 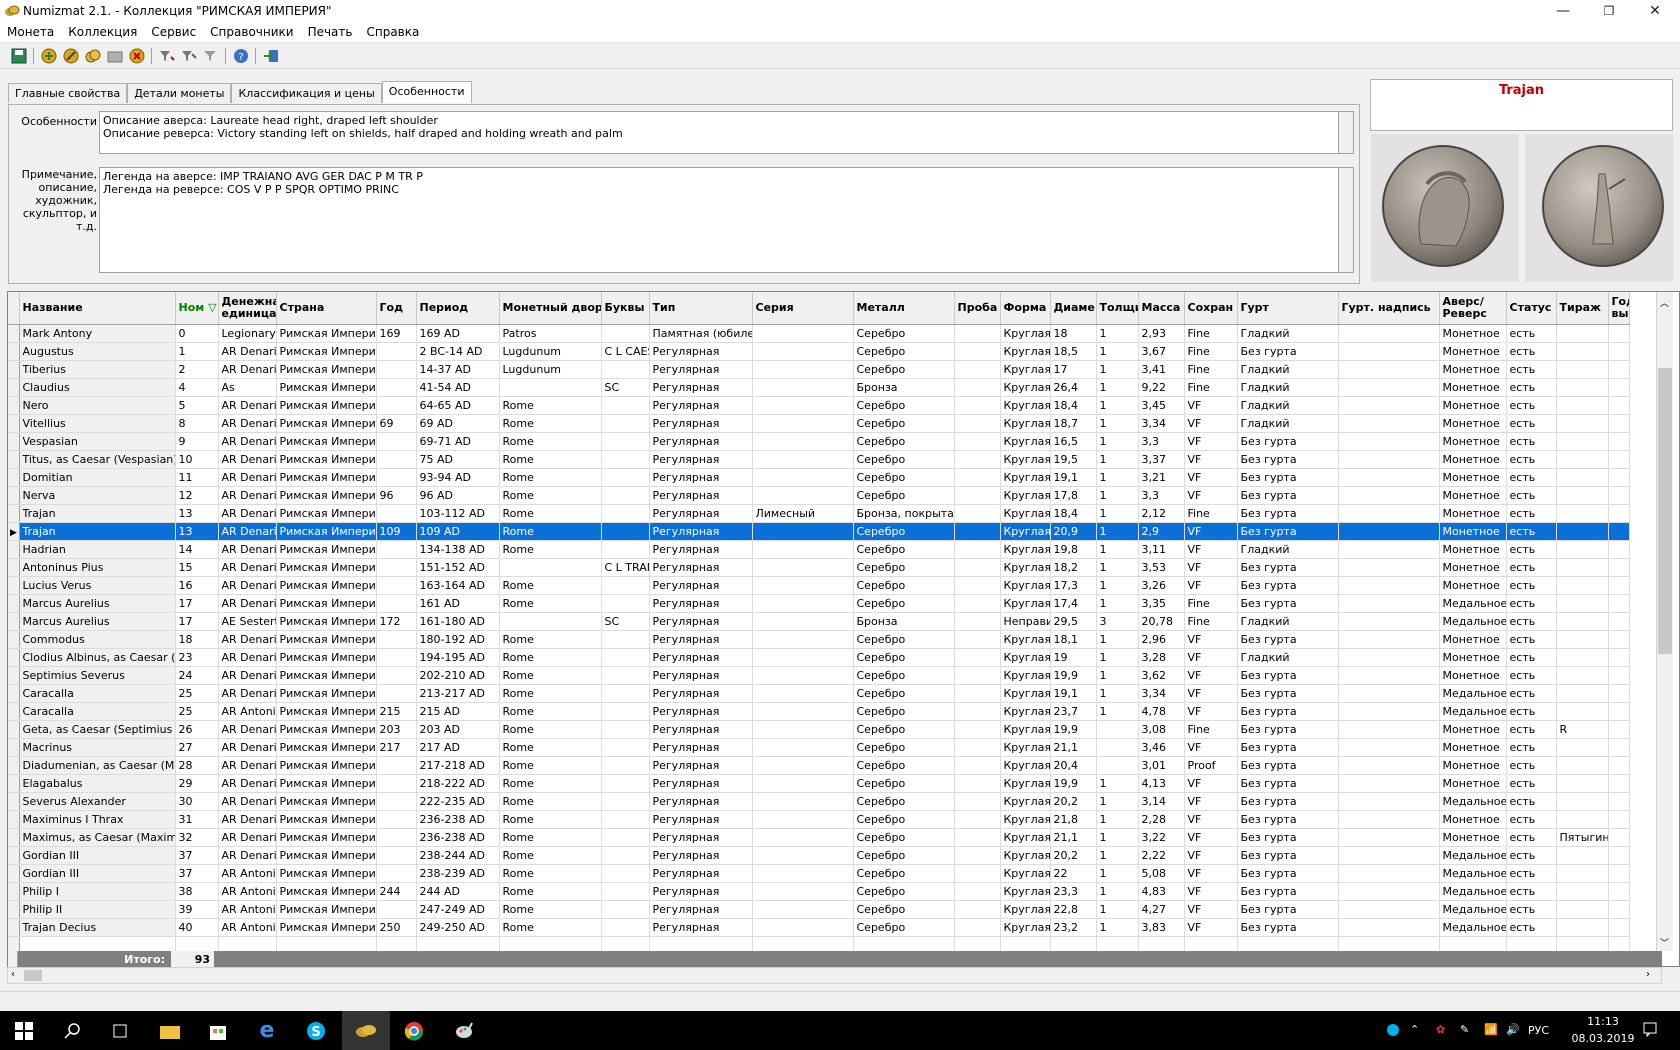 I want to click on skype-icon: S, so click(x=316, y=1030).